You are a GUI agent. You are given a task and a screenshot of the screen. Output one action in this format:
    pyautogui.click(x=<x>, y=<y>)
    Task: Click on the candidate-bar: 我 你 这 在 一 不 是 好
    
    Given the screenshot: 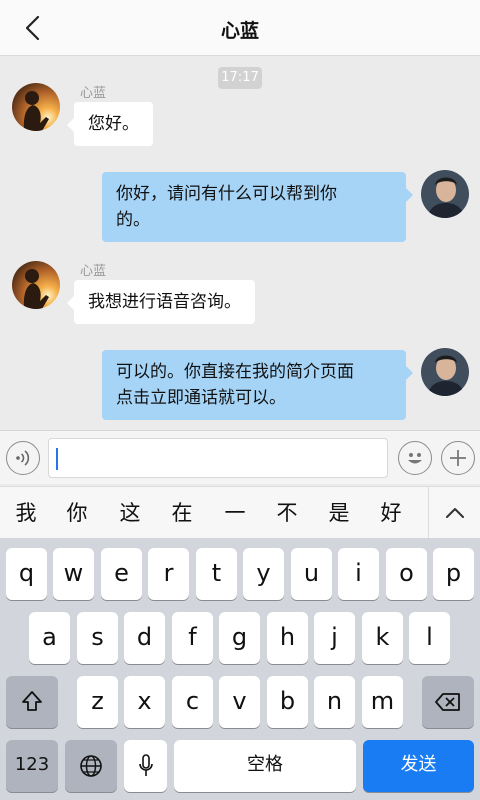 What is the action you would take?
    pyautogui.click(x=240, y=512)
    